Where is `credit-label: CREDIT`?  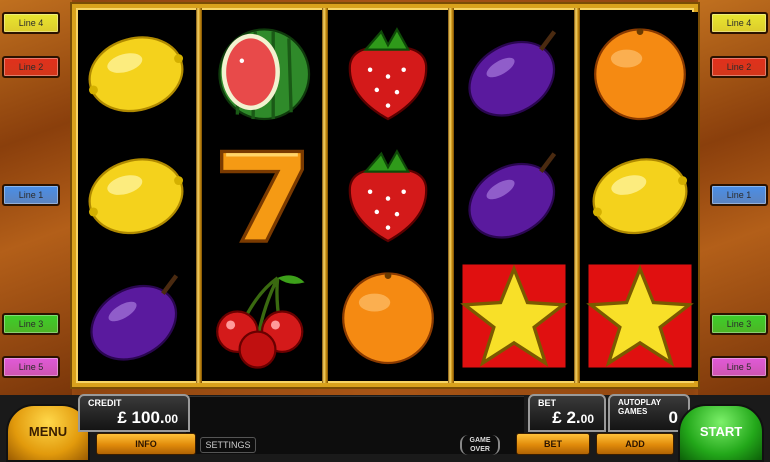 credit-label: CREDIT is located at coordinates (105, 403).